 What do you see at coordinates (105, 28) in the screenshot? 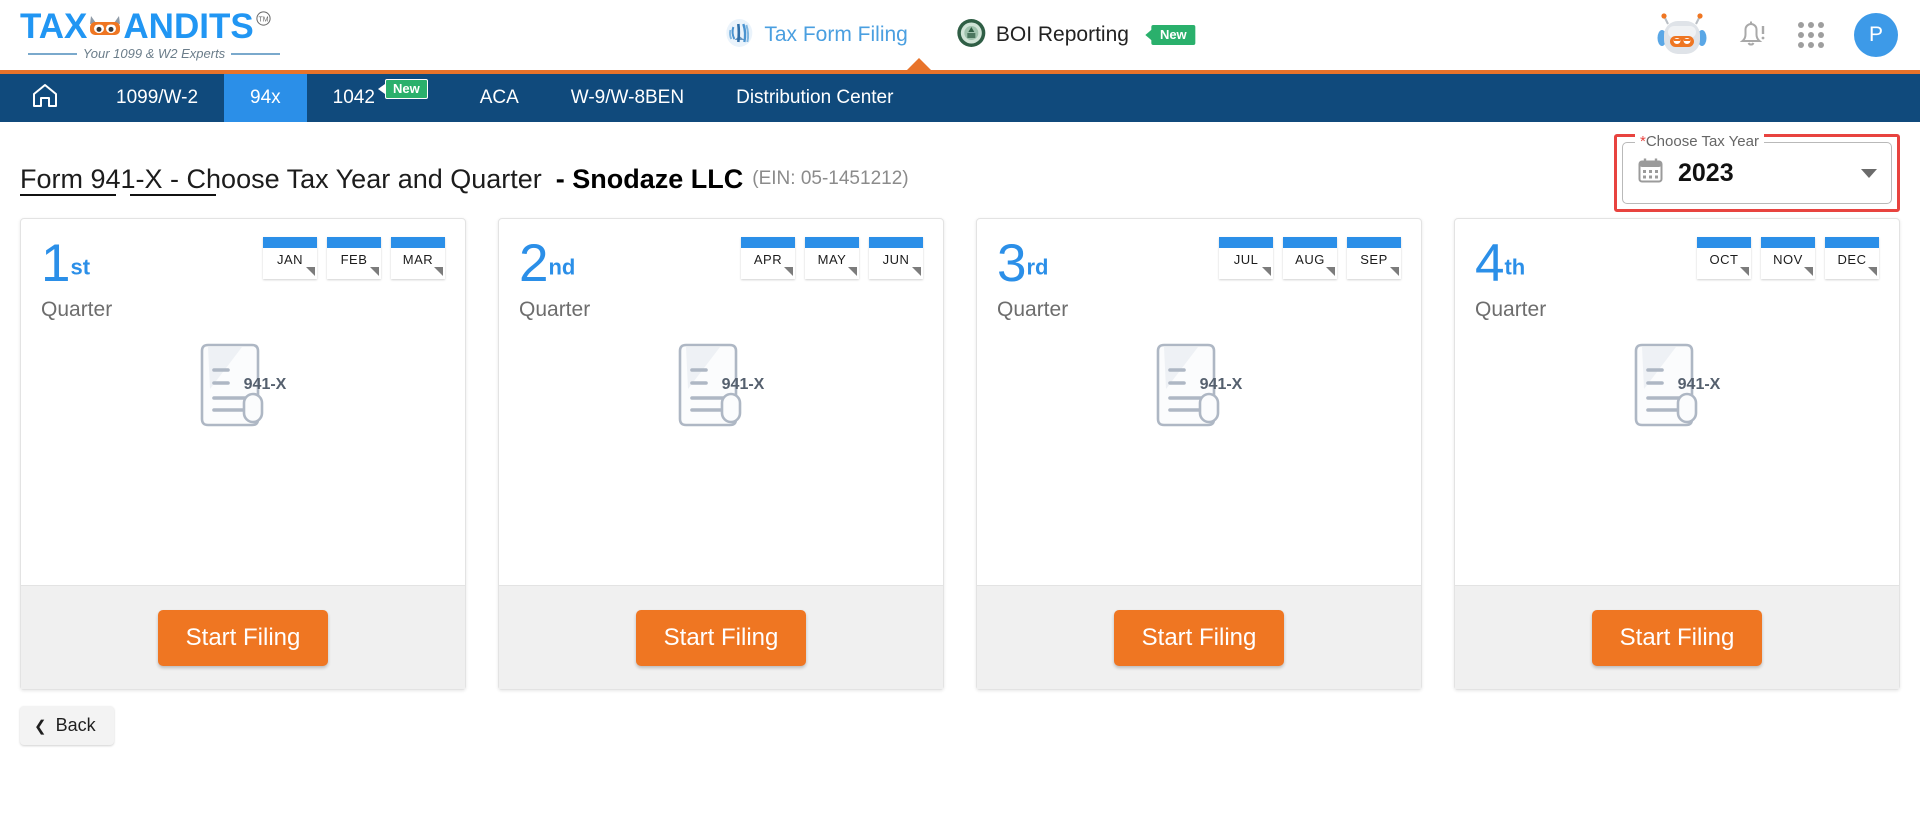
I see `bandit-mask-icon` at bounding box center [105, 28].